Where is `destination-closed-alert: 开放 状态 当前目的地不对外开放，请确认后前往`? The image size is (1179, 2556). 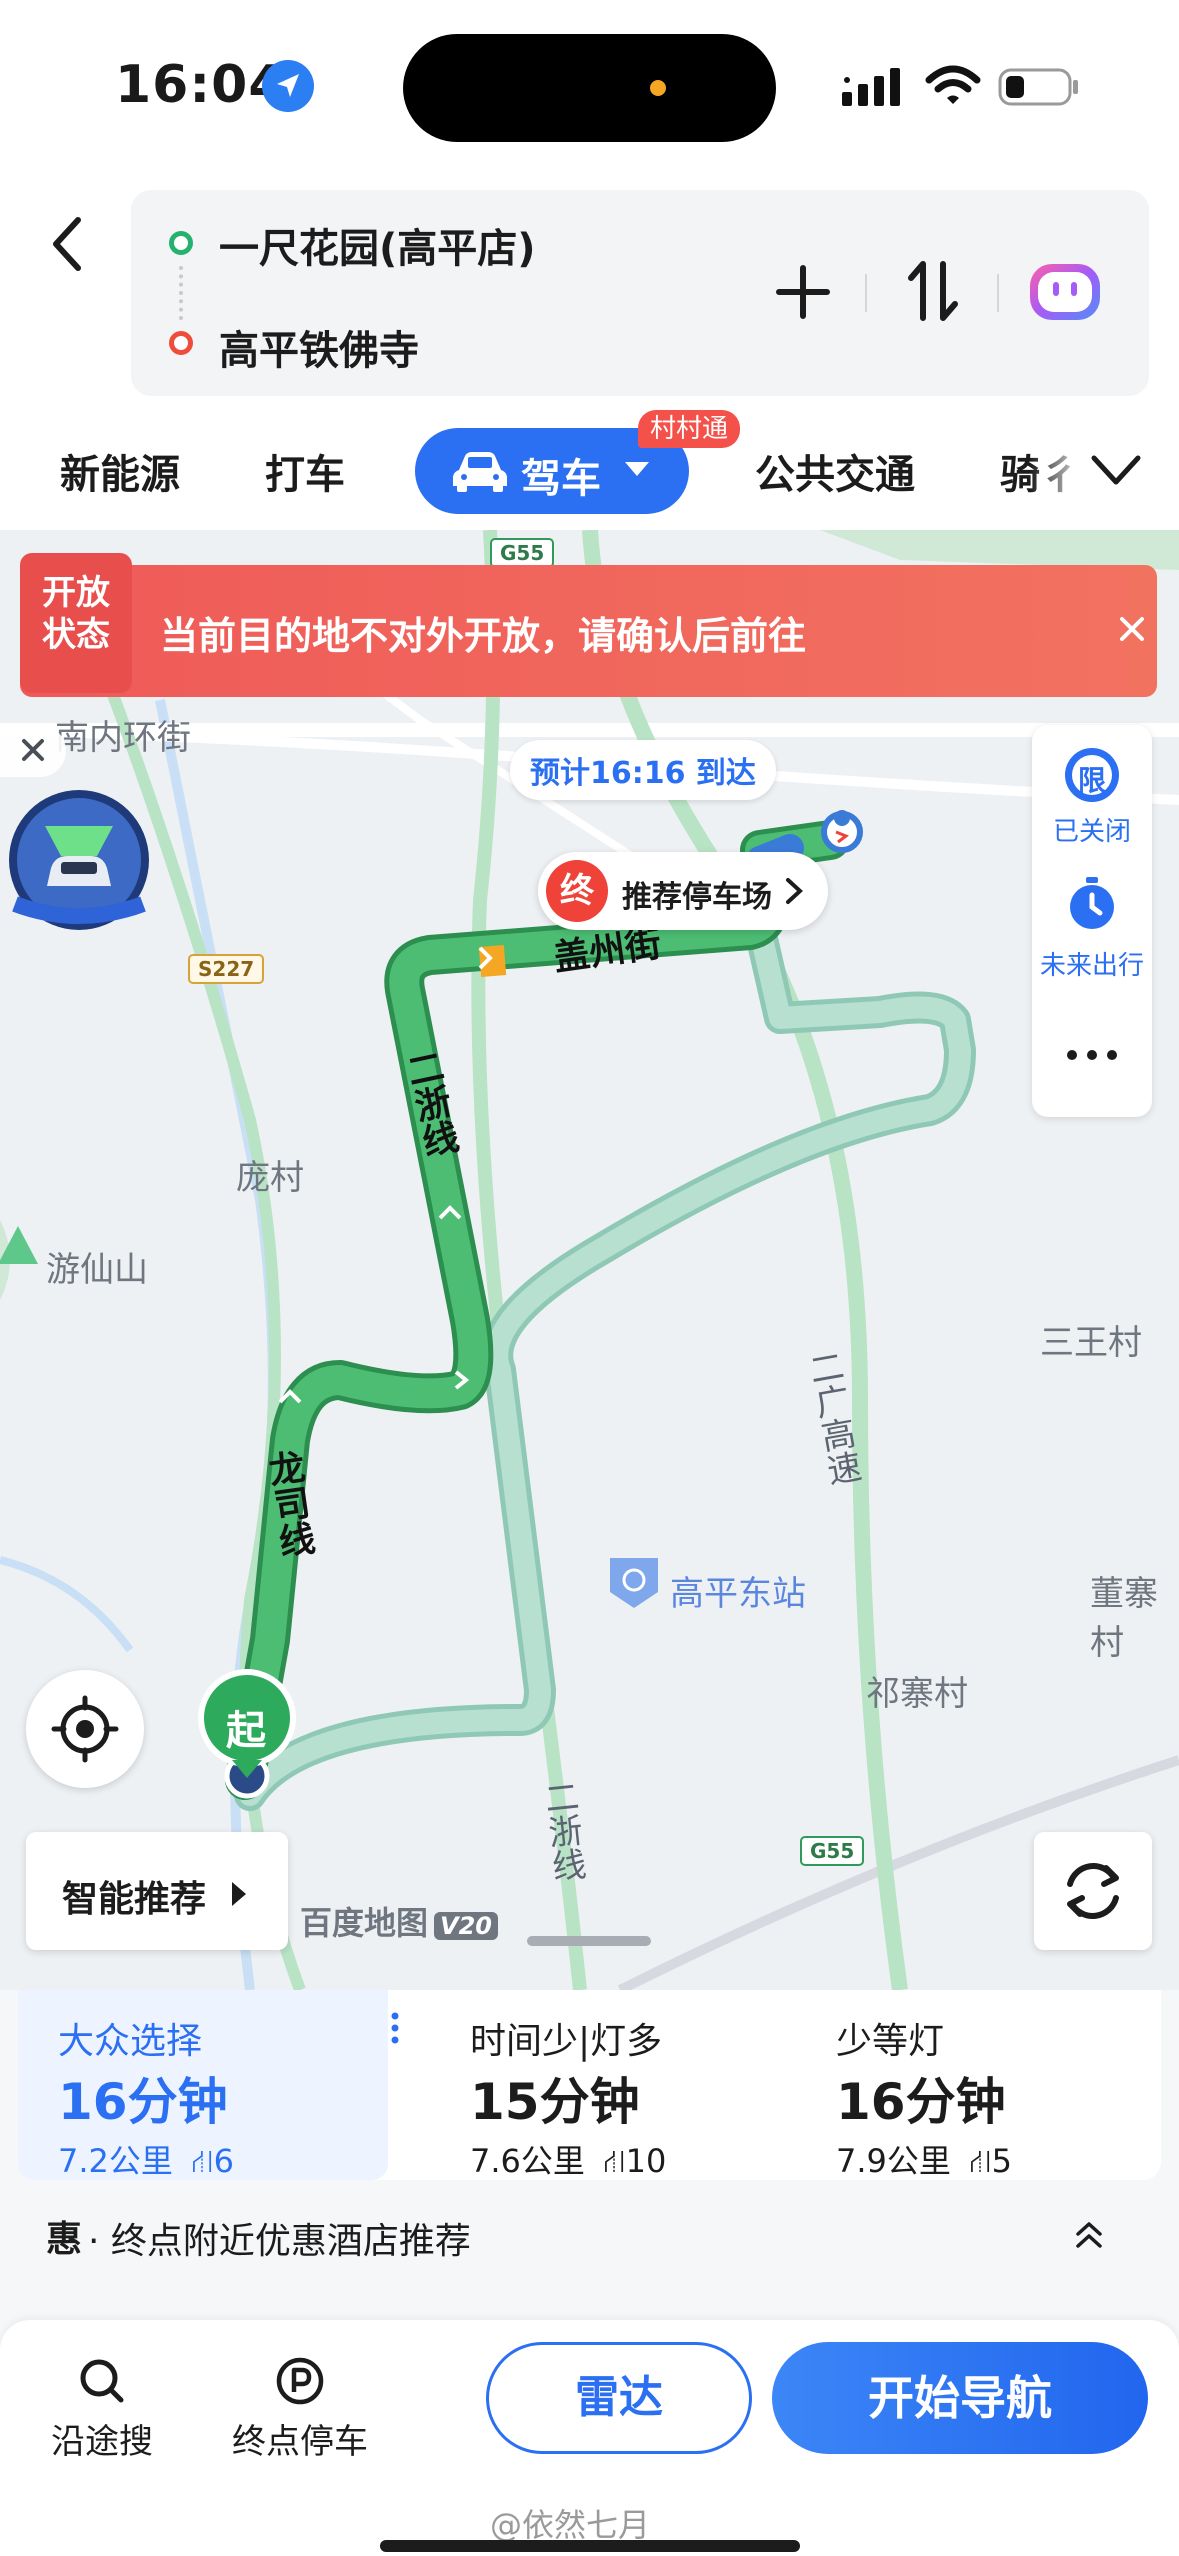
destination-closed-alert: 开放 状态 当前目的地不对外开放，请确认后前往 is located at coordinates (588, 625).